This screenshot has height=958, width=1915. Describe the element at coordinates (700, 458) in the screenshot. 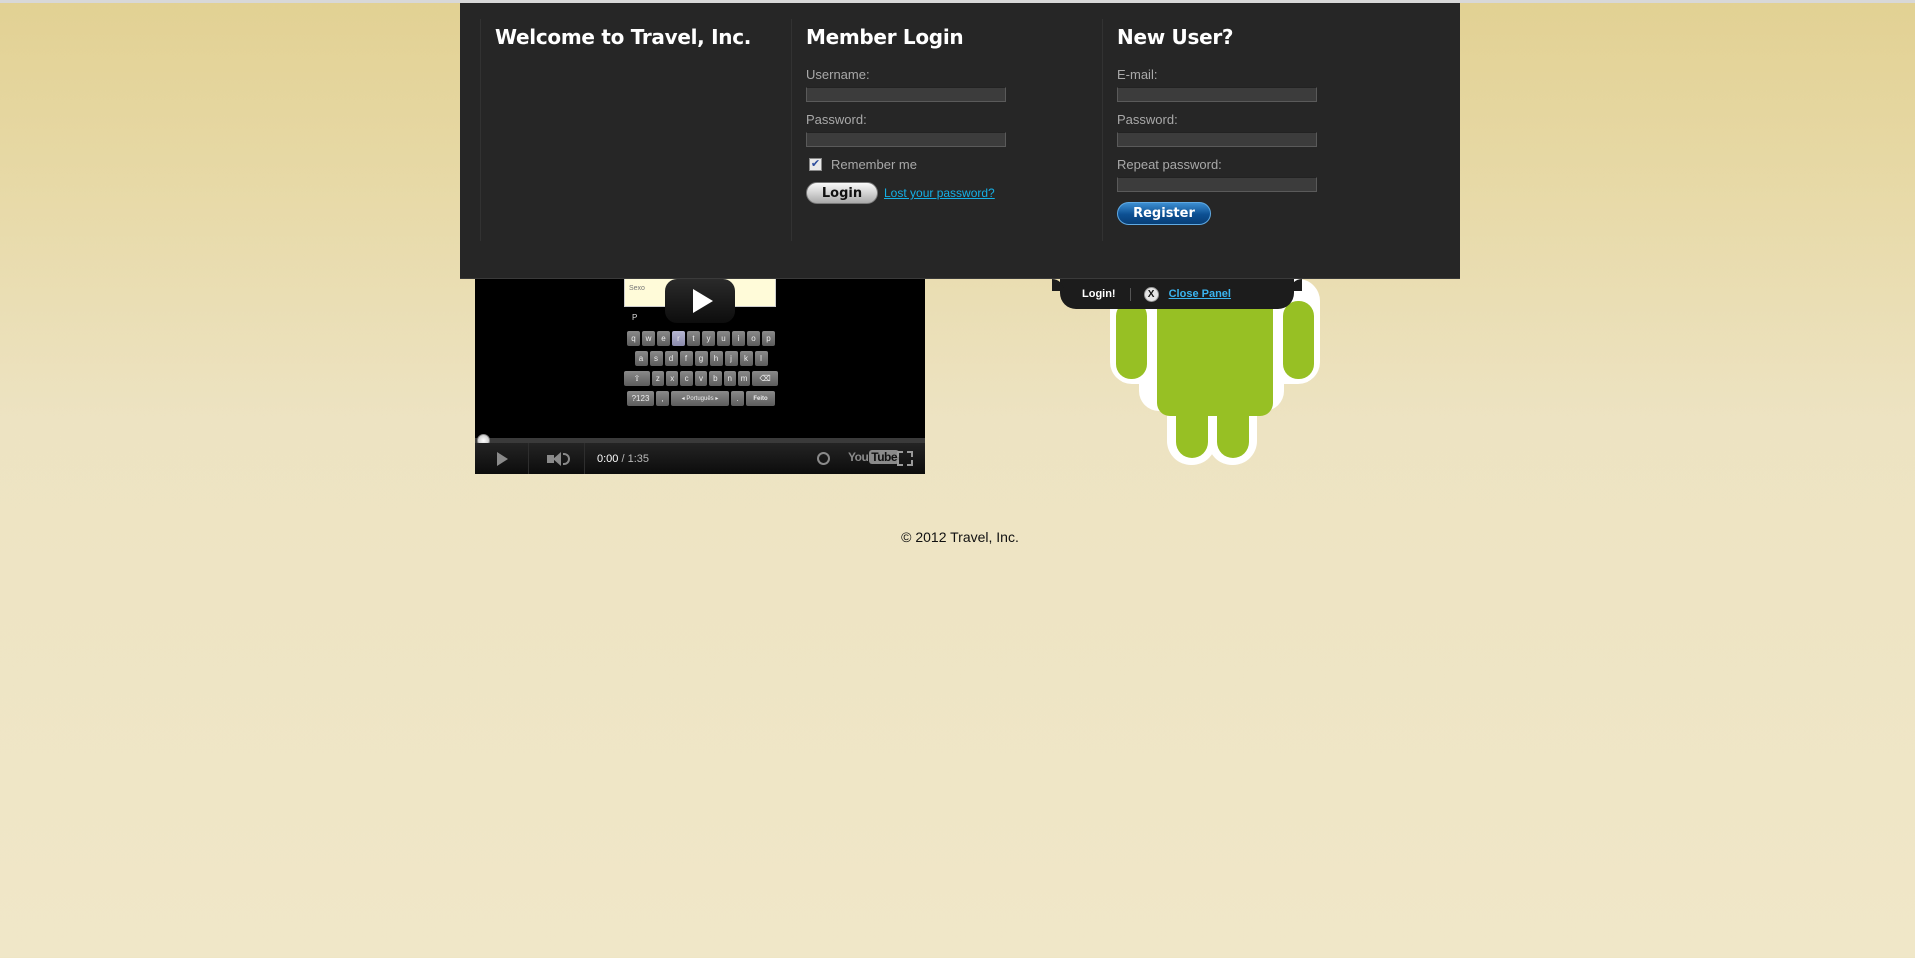

I see `video-controls: 0:00 / 1:35 You Tube` at that location.